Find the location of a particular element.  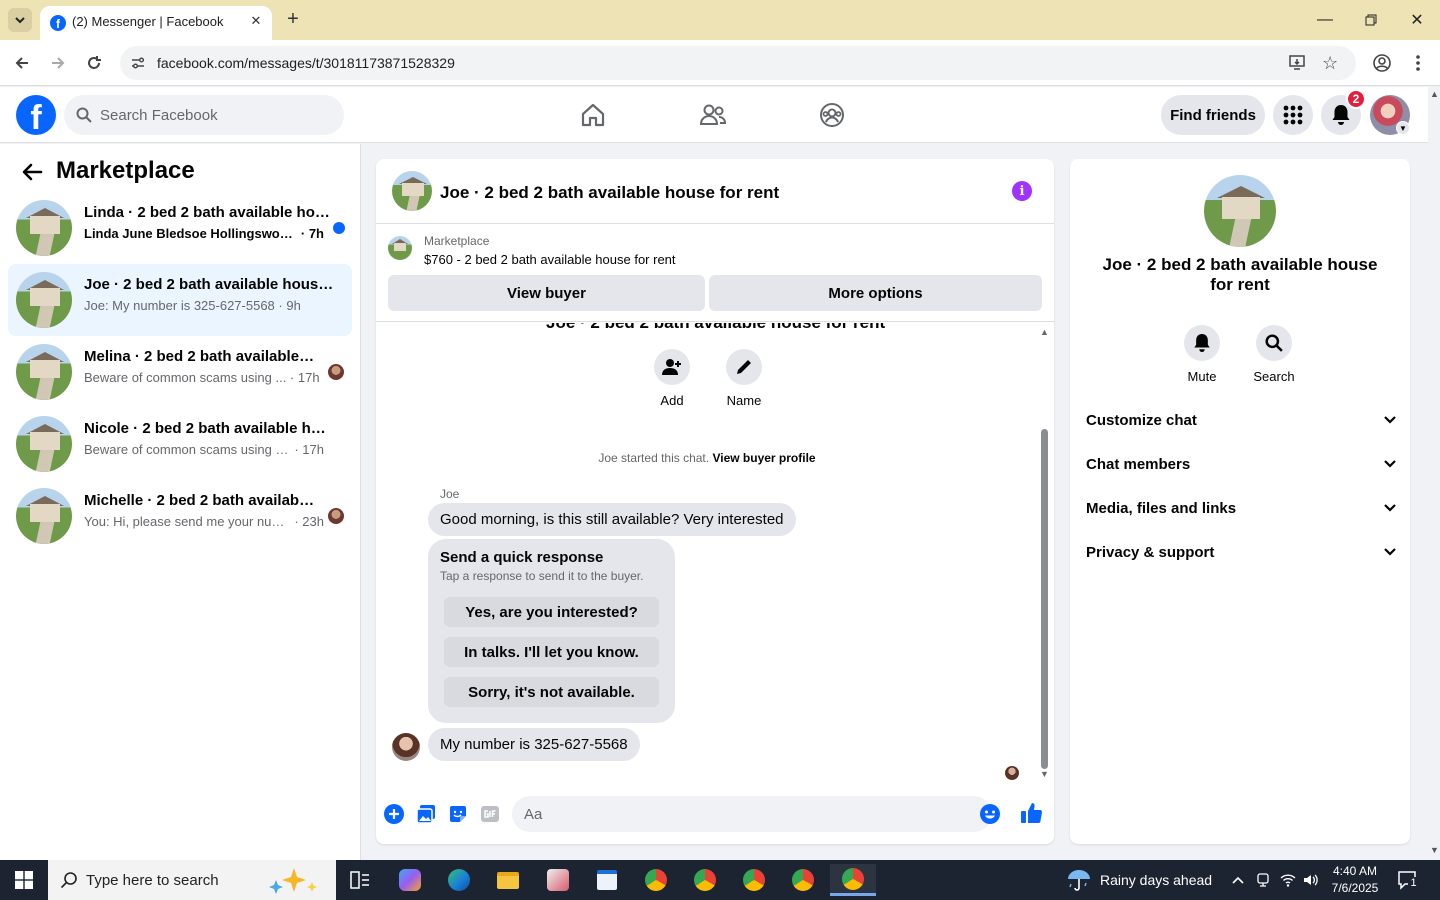

tab-close-button: ✕ is located at coordinates (256, 21).